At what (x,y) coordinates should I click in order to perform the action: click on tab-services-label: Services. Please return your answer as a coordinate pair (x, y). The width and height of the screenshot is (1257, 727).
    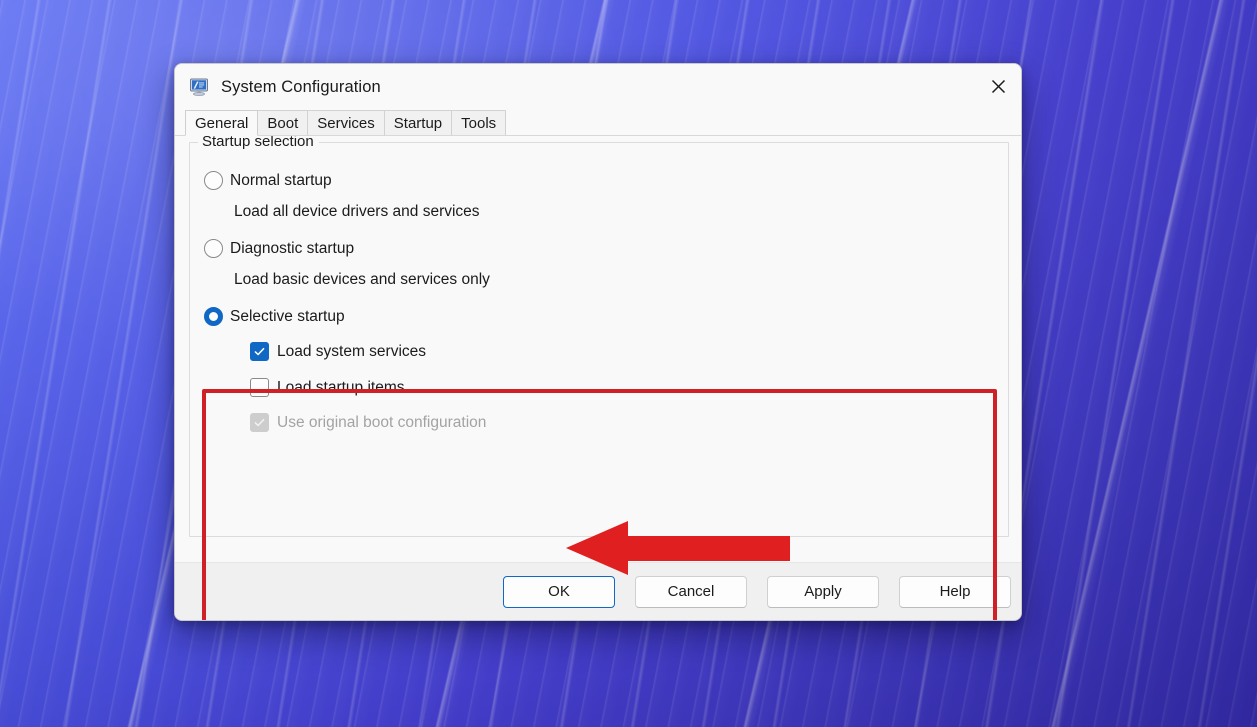
    Looking at the image, I should click on (346, 123).